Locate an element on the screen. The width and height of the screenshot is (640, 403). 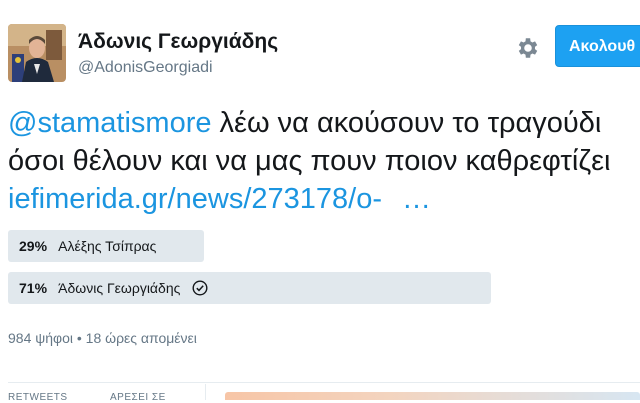
poll-meta: 984 ψήφοι • 18 ώρες απομένει is located at coordinates (102, 338).